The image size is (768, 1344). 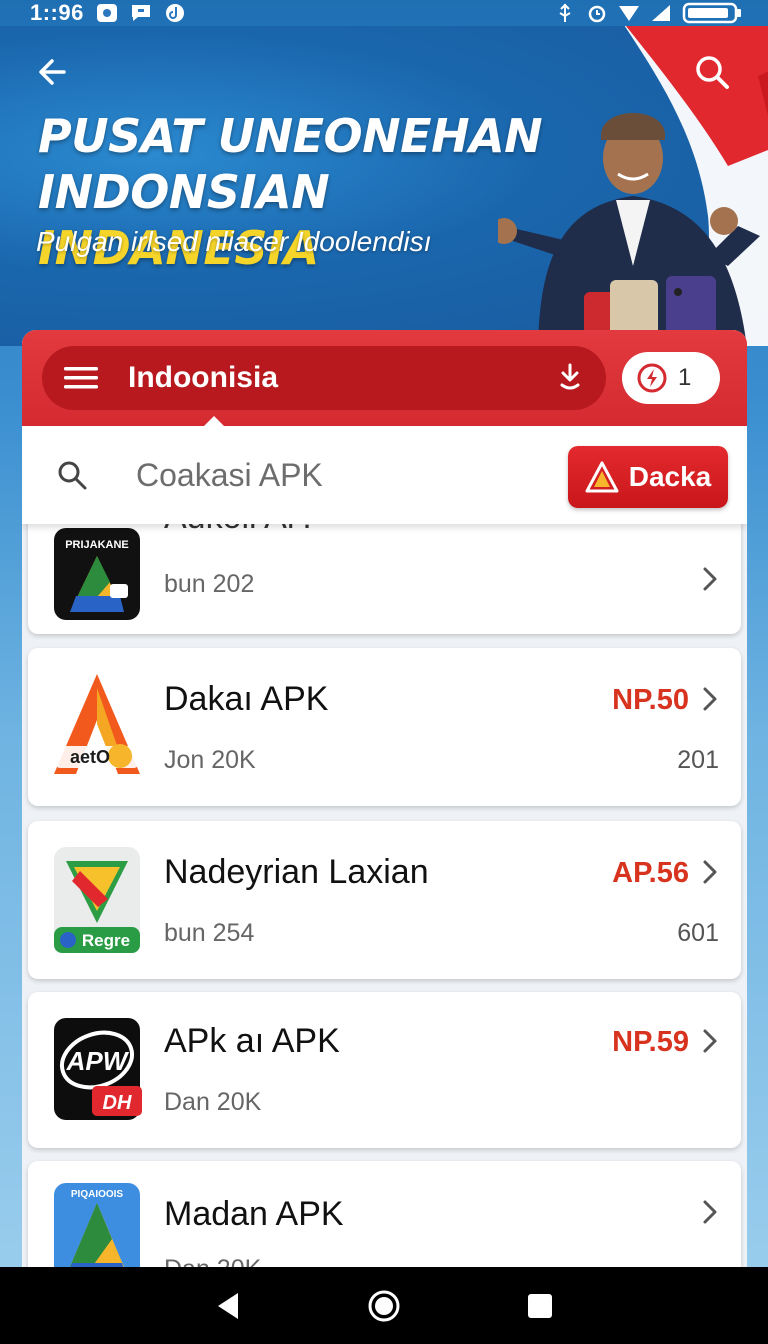 What do you see at coordinates (629, 13) in the screenshot?
I see `wifi-icon` at bounding box center [629, 13].